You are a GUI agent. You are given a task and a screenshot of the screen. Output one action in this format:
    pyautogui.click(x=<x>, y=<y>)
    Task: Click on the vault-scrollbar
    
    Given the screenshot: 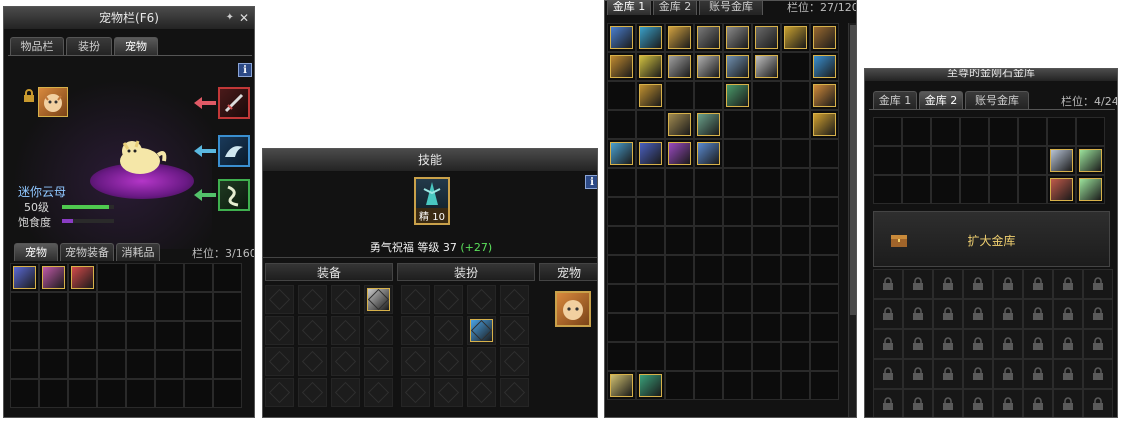 What is the action you would take?
    pyautogui.click(x=852, y=220)
    